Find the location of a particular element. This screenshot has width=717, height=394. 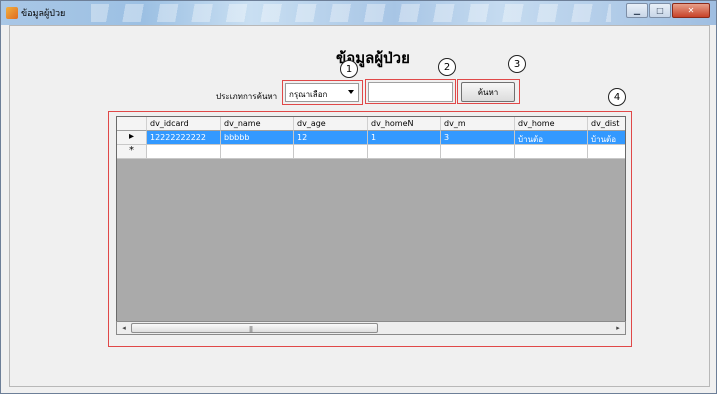

new-row-indicator: * is located at coordinates (132, 152).